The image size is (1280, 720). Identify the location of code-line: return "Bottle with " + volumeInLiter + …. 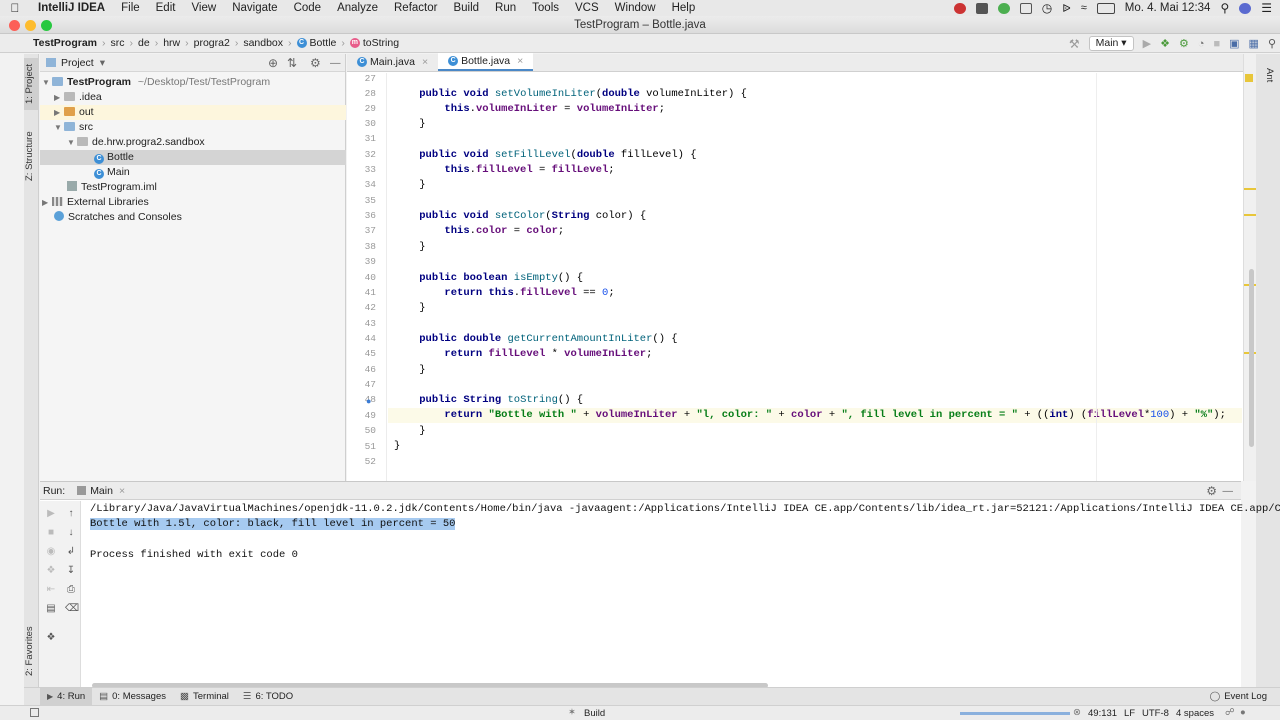
(809, 415).